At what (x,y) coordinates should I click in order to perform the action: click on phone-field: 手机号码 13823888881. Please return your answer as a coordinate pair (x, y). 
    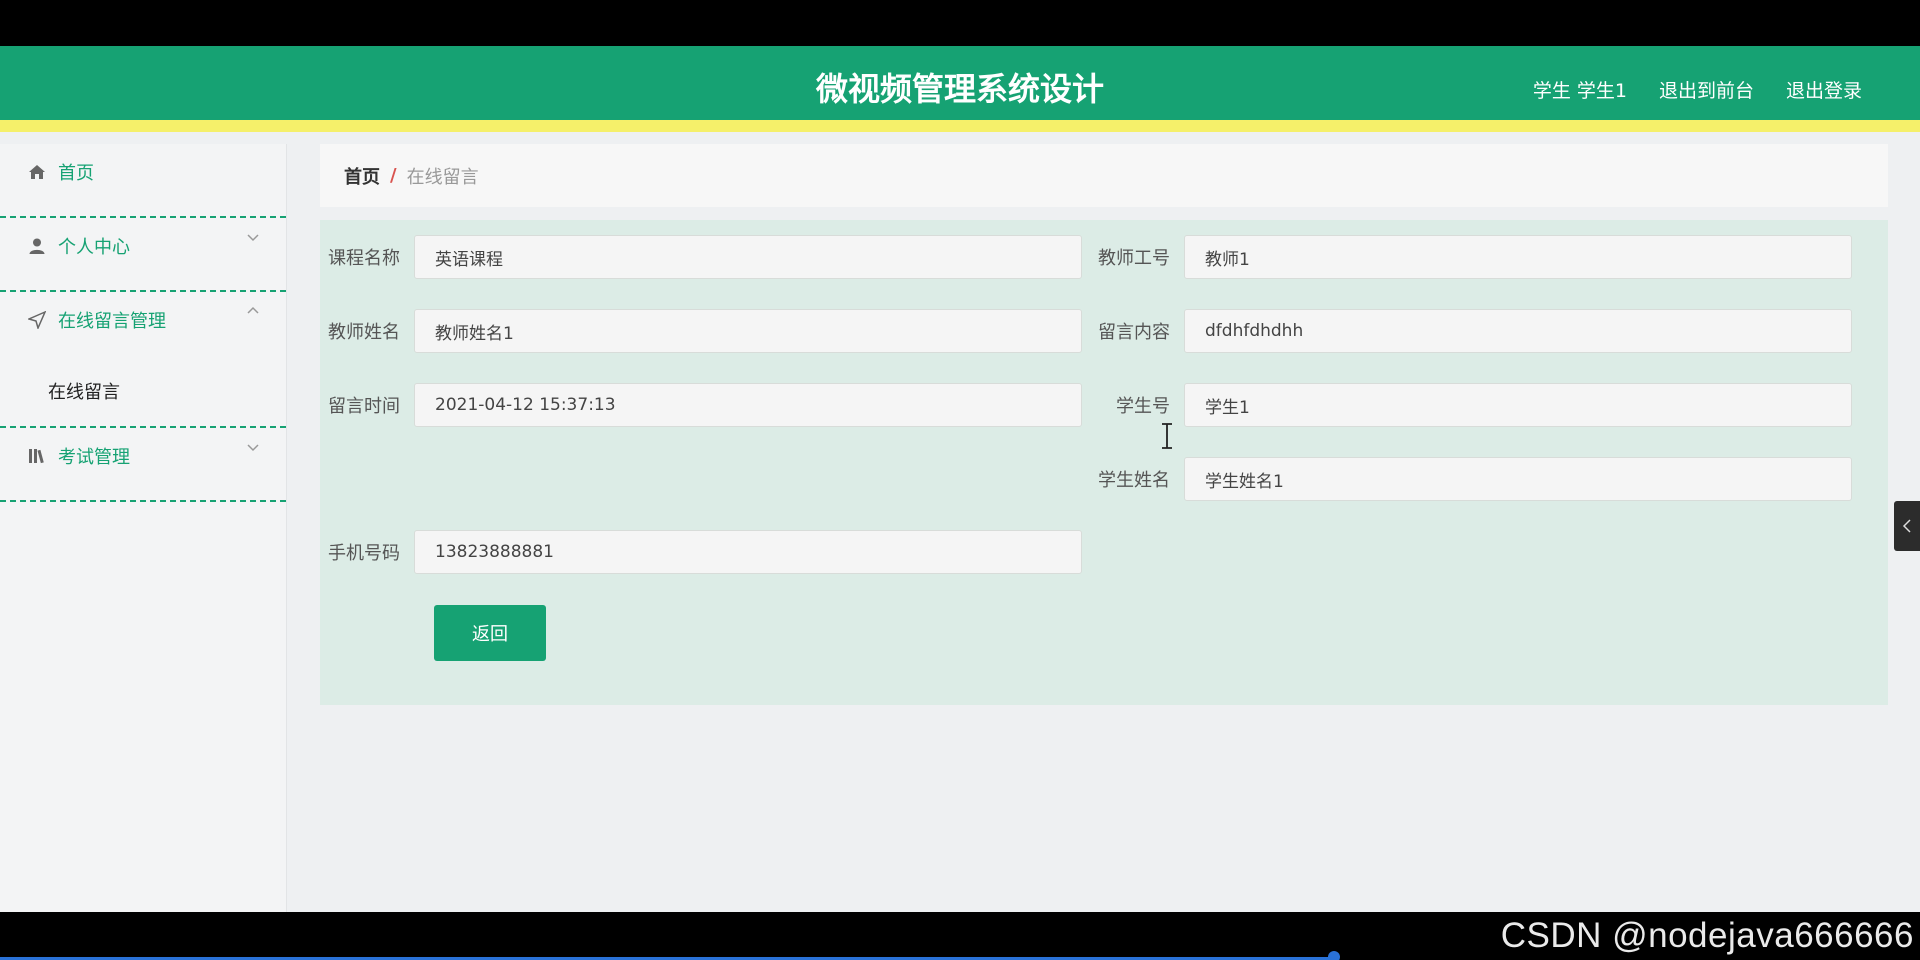
    Looking at the image, I should click on (705, 552).